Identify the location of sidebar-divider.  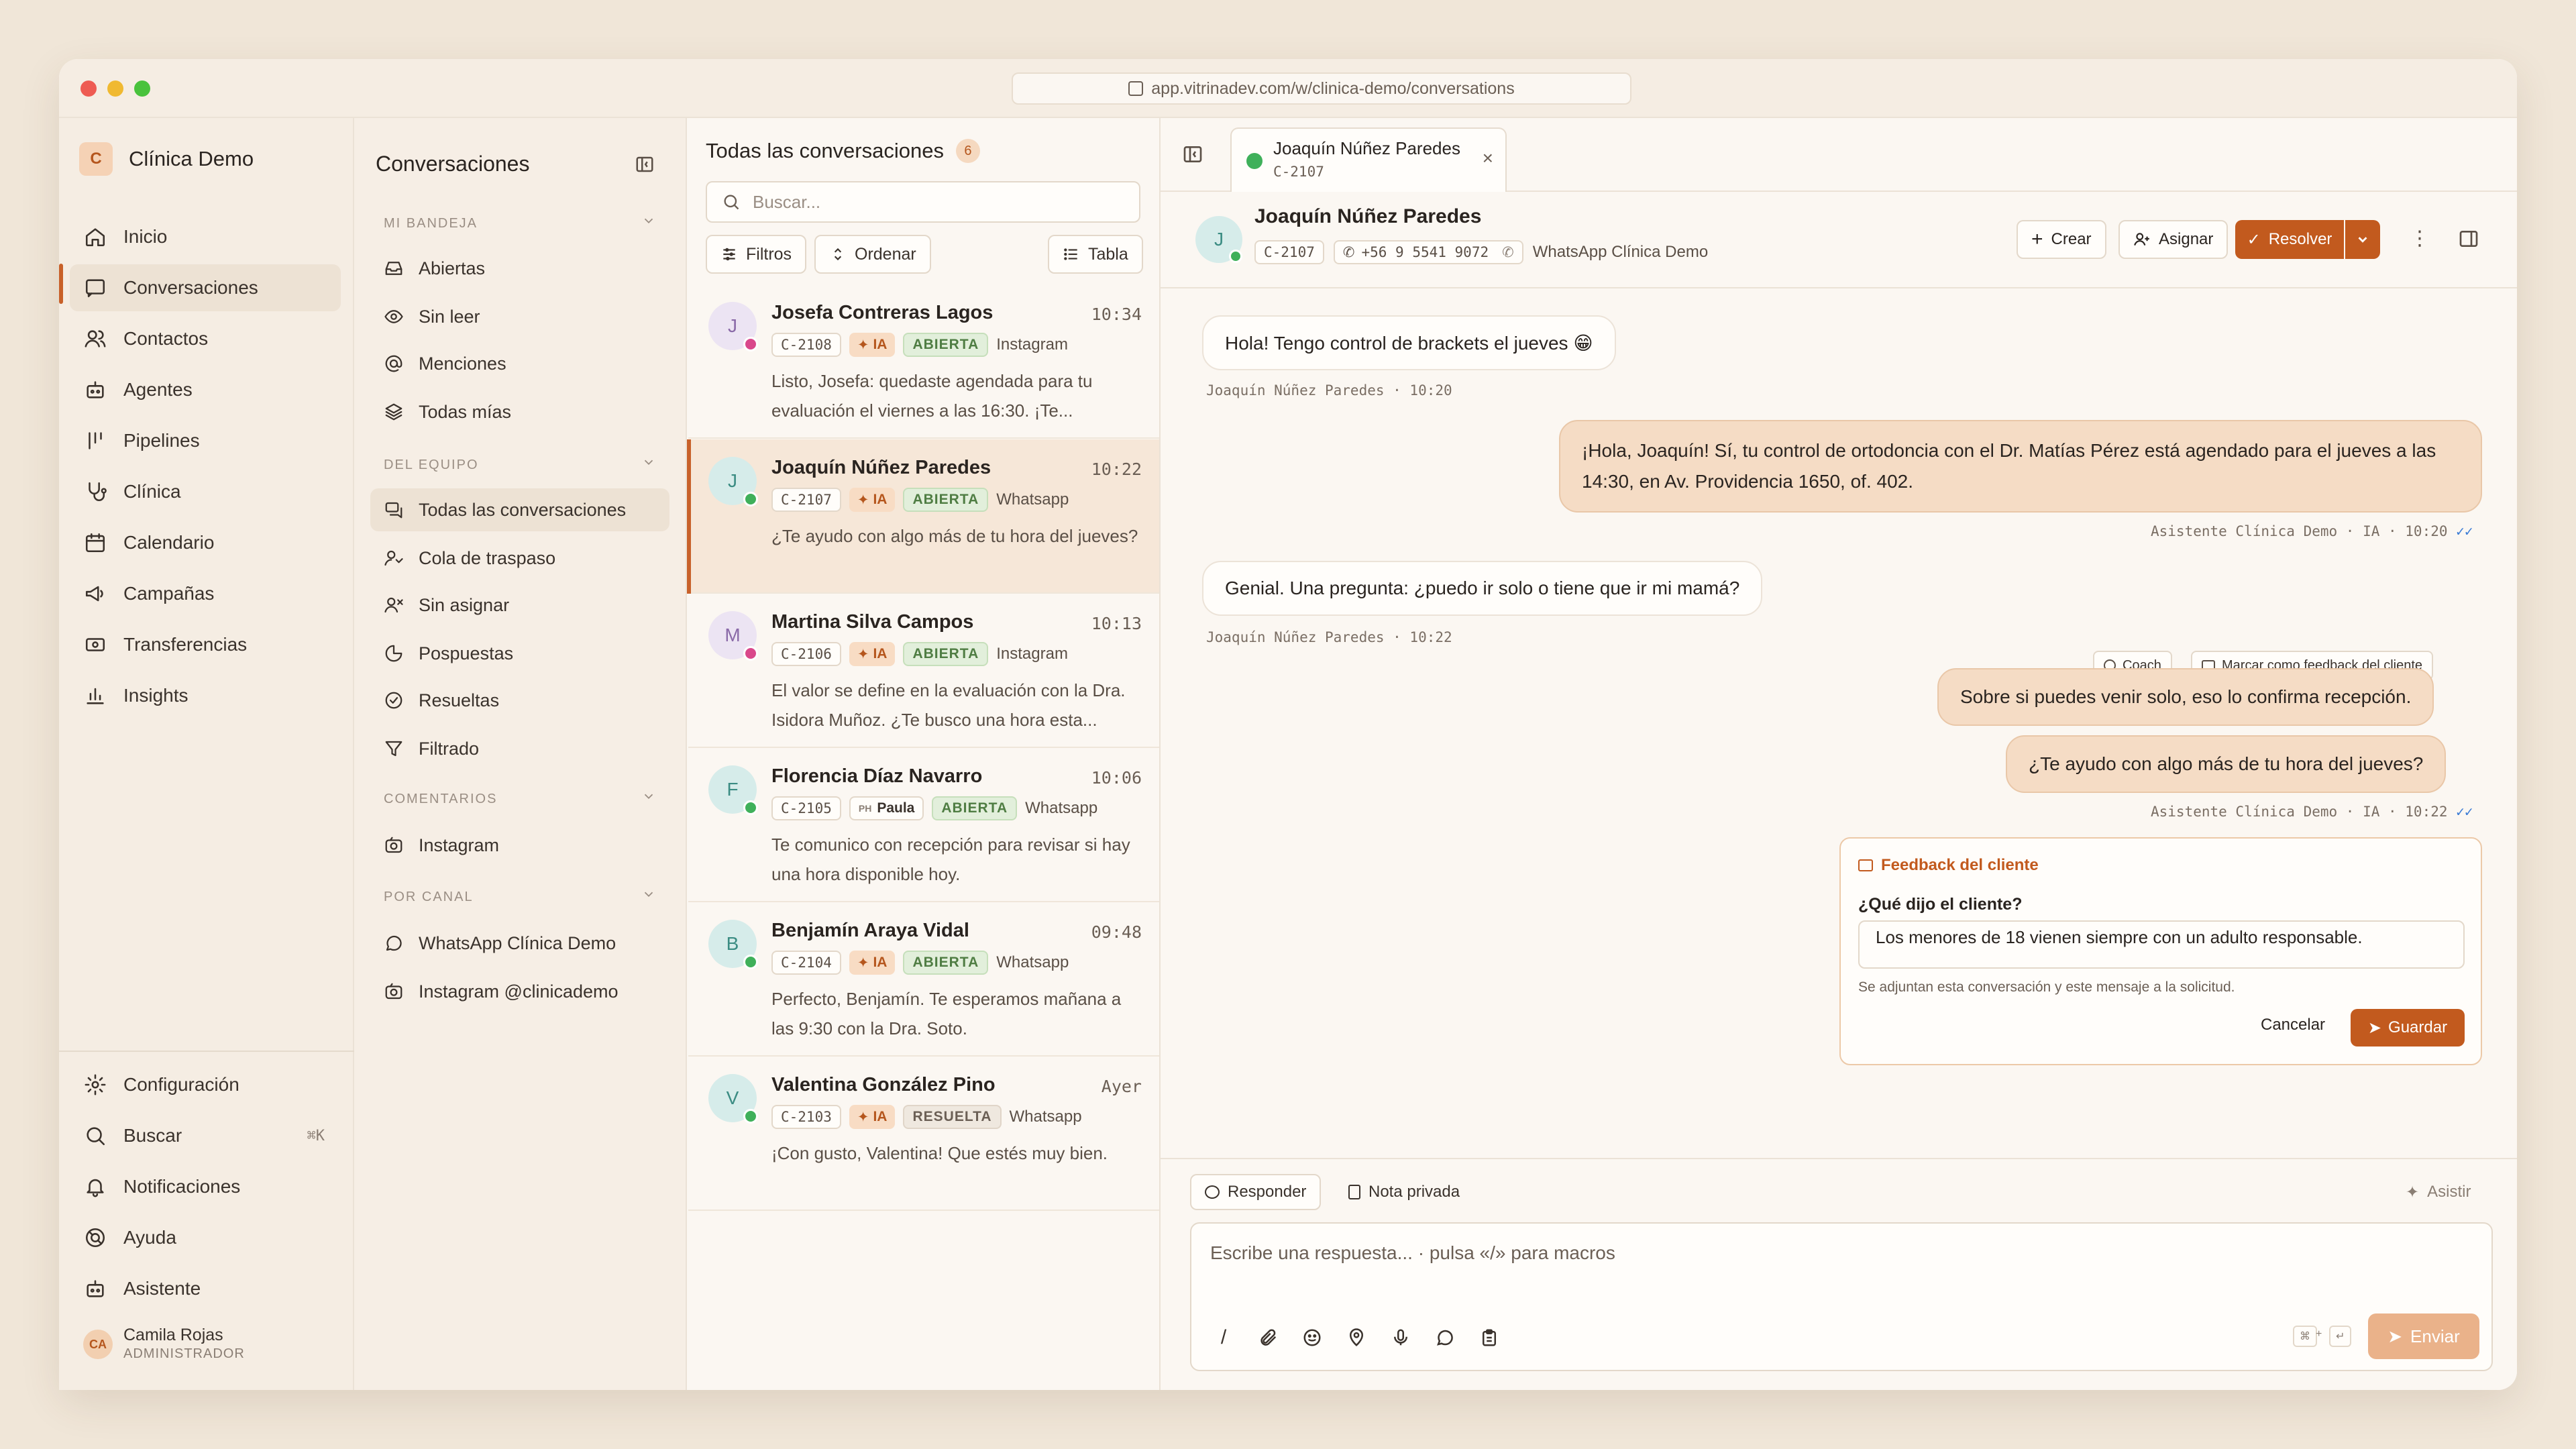
(206, 1051).